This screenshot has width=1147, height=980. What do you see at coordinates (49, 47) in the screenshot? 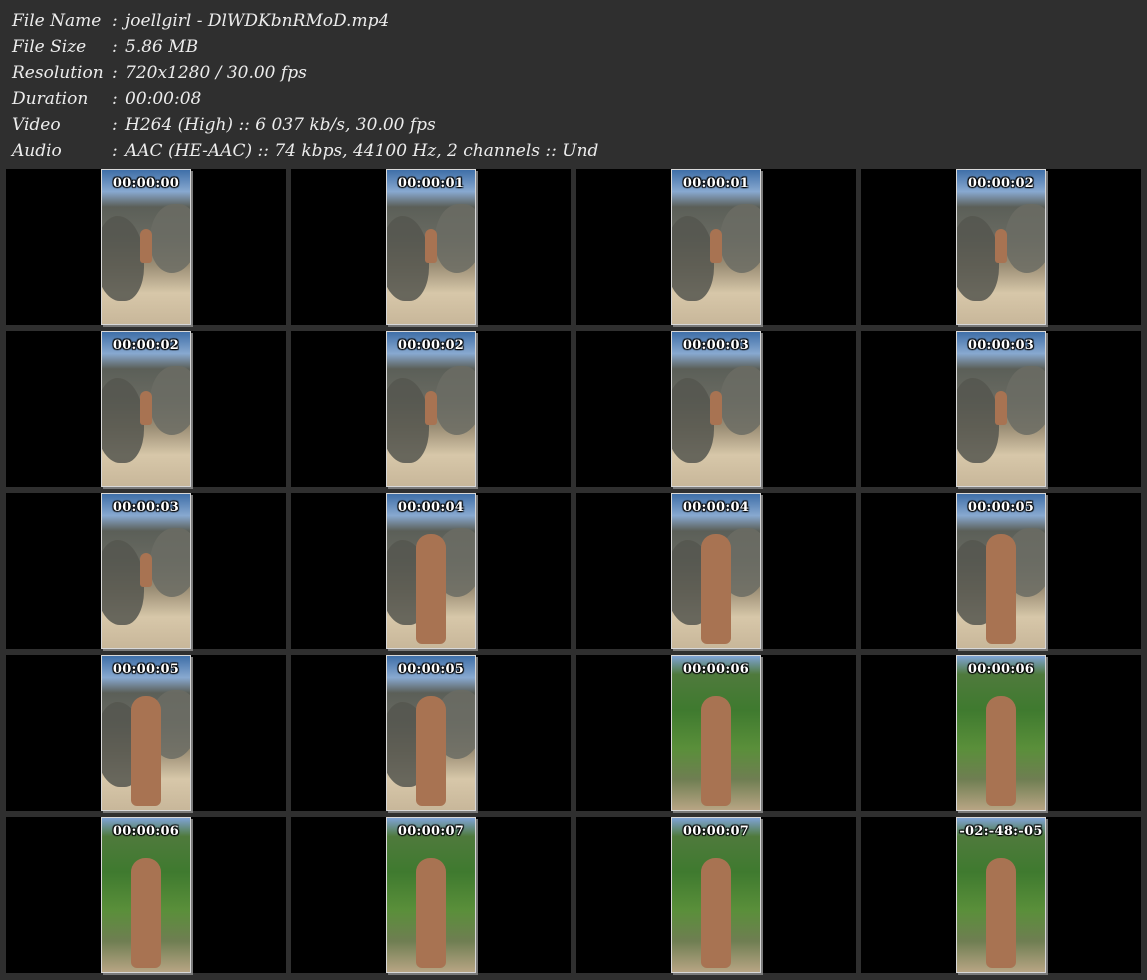
I see `info-label: File Size` at bounding box center [49, 47].